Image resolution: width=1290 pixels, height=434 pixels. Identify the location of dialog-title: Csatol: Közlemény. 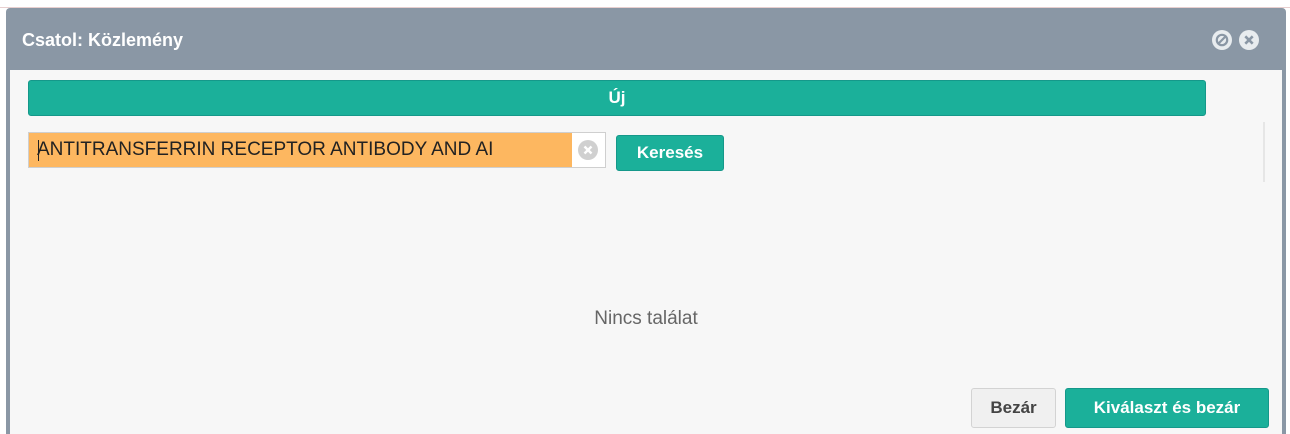
(103, 40).